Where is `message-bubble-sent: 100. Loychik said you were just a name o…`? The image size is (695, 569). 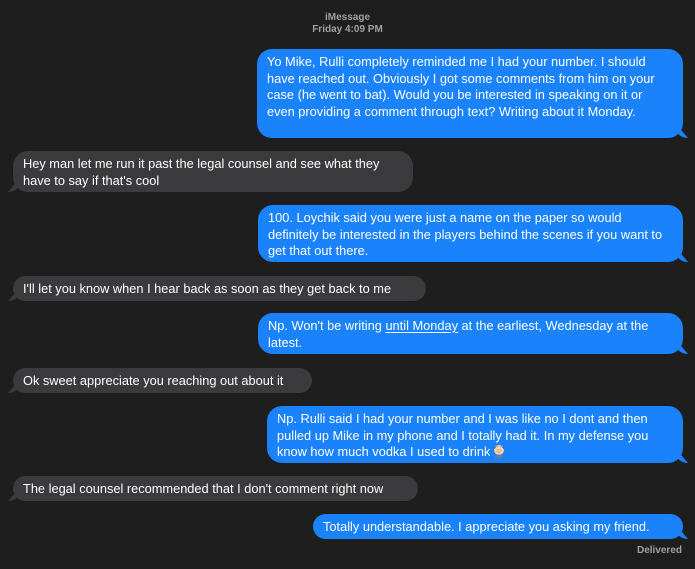
message-bubble-sent: 100. Loychik said you were just a name o… is located at coordinates (470, 233).